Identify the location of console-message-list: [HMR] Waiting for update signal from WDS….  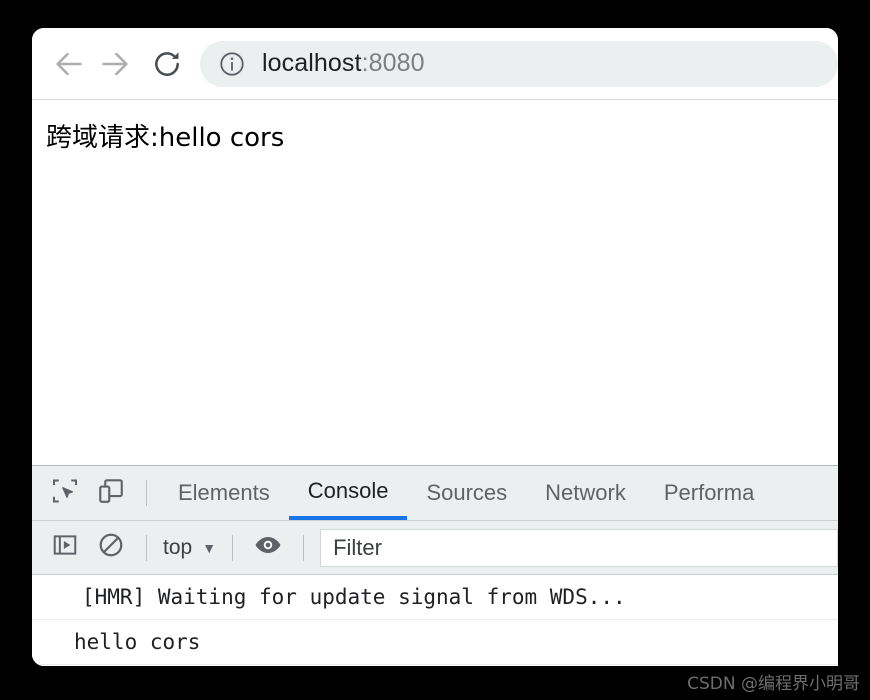
(435, 620).